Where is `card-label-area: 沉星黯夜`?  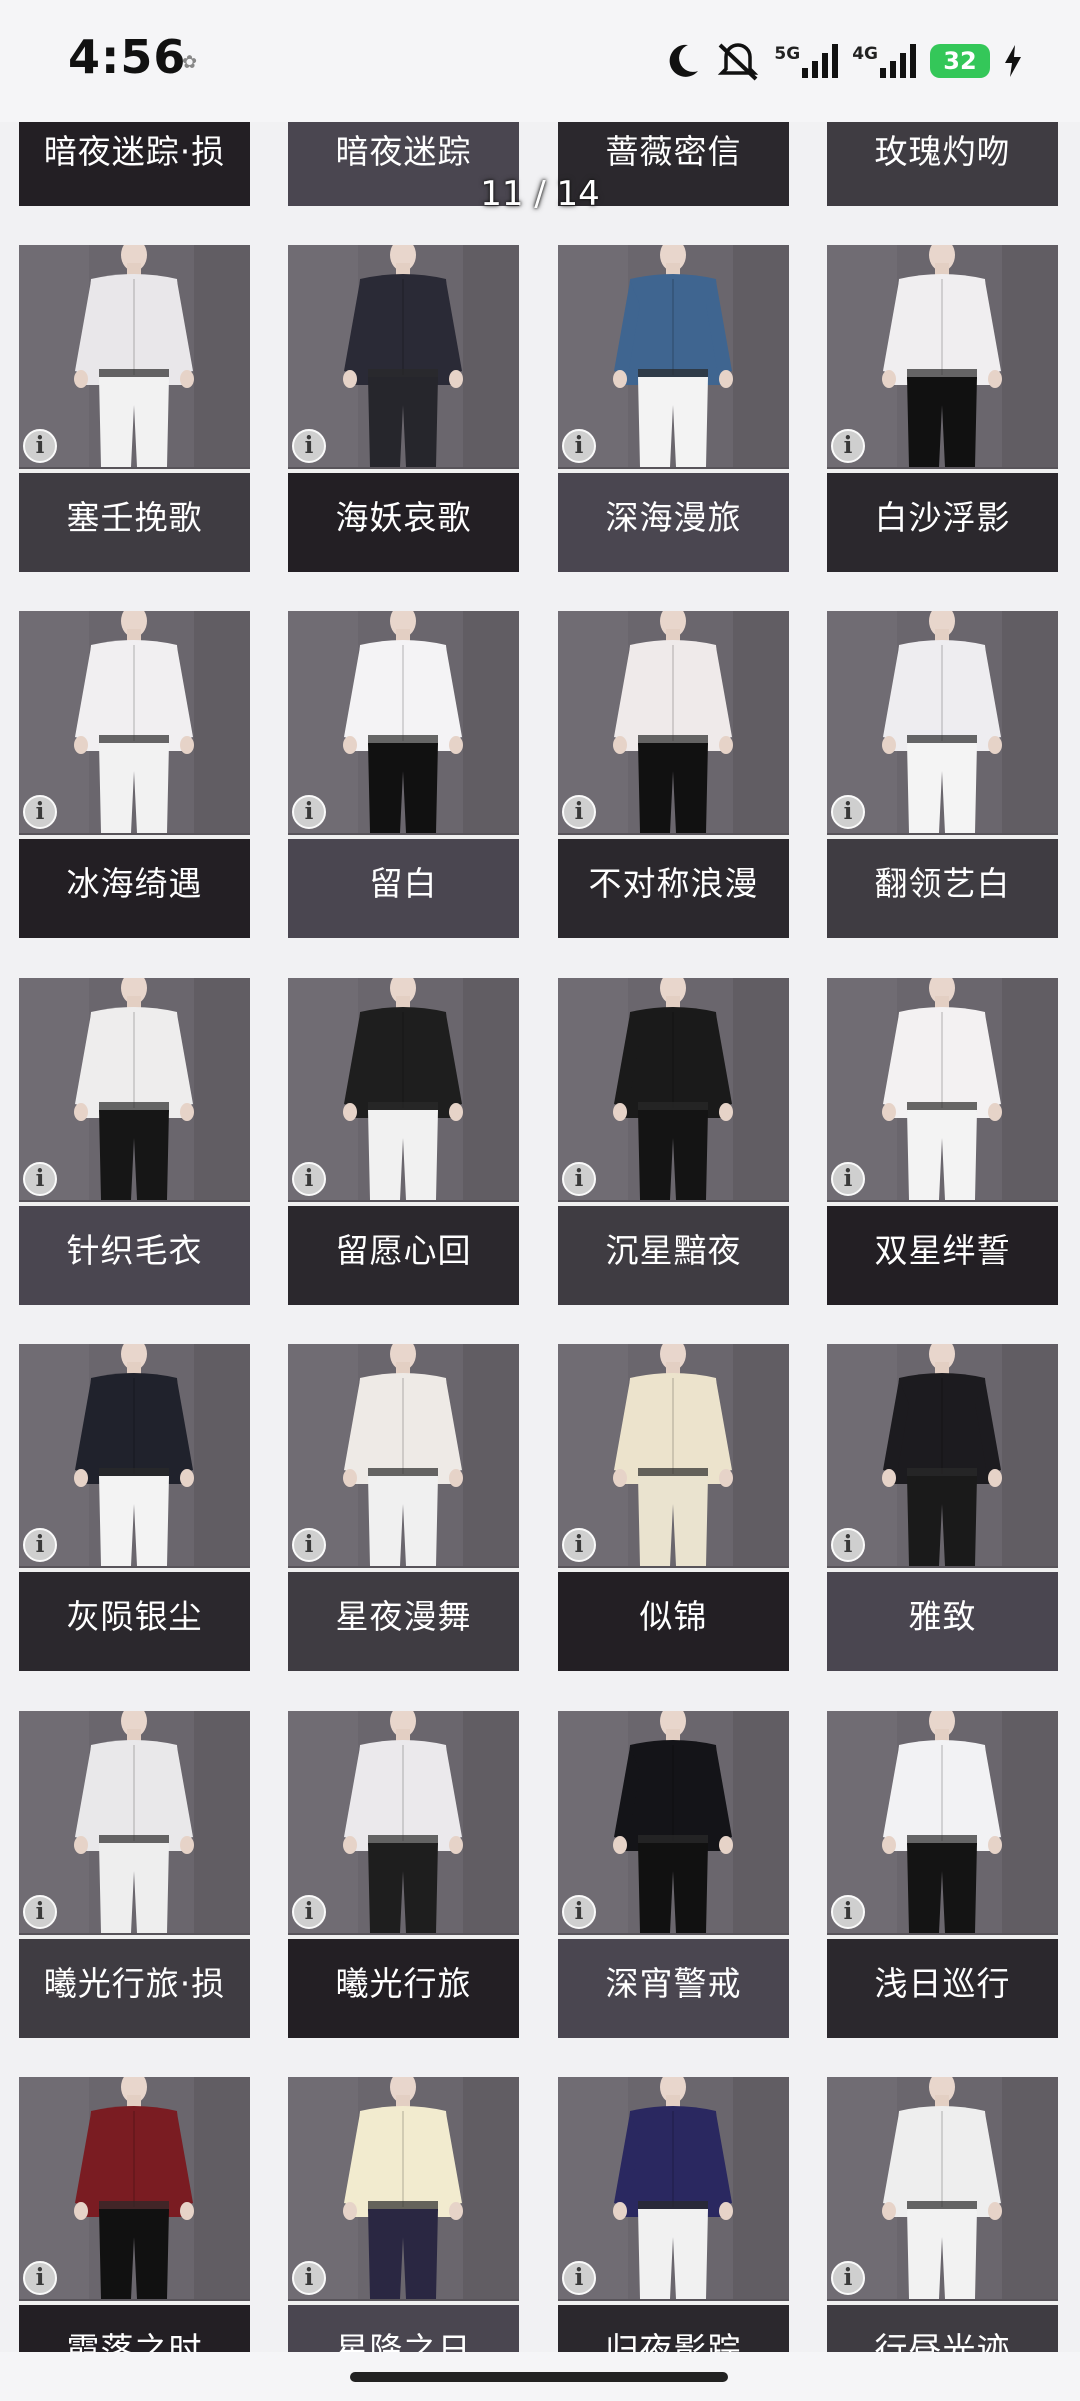 card-label-area: 沉星黯夜 is located at coordinates (673, 1255).